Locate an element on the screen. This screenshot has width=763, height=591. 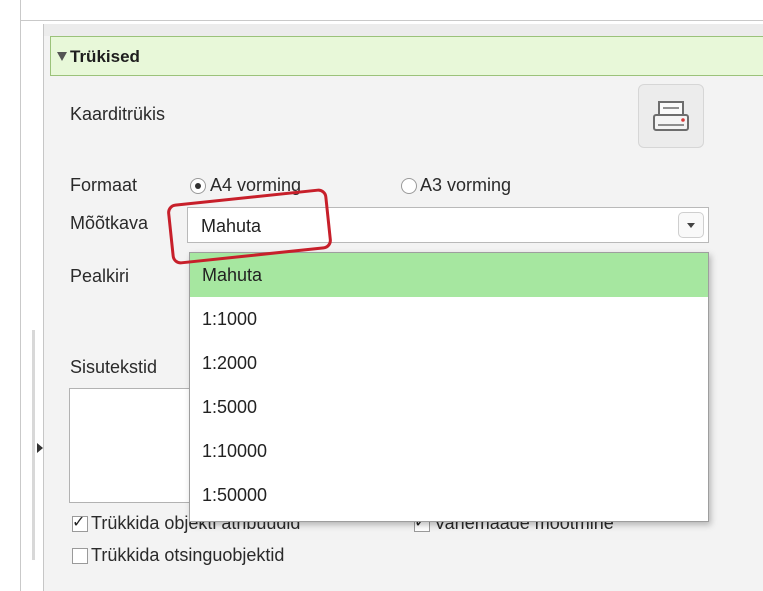
check-mark-icon: ✓ is located at coordinates (79, 522).